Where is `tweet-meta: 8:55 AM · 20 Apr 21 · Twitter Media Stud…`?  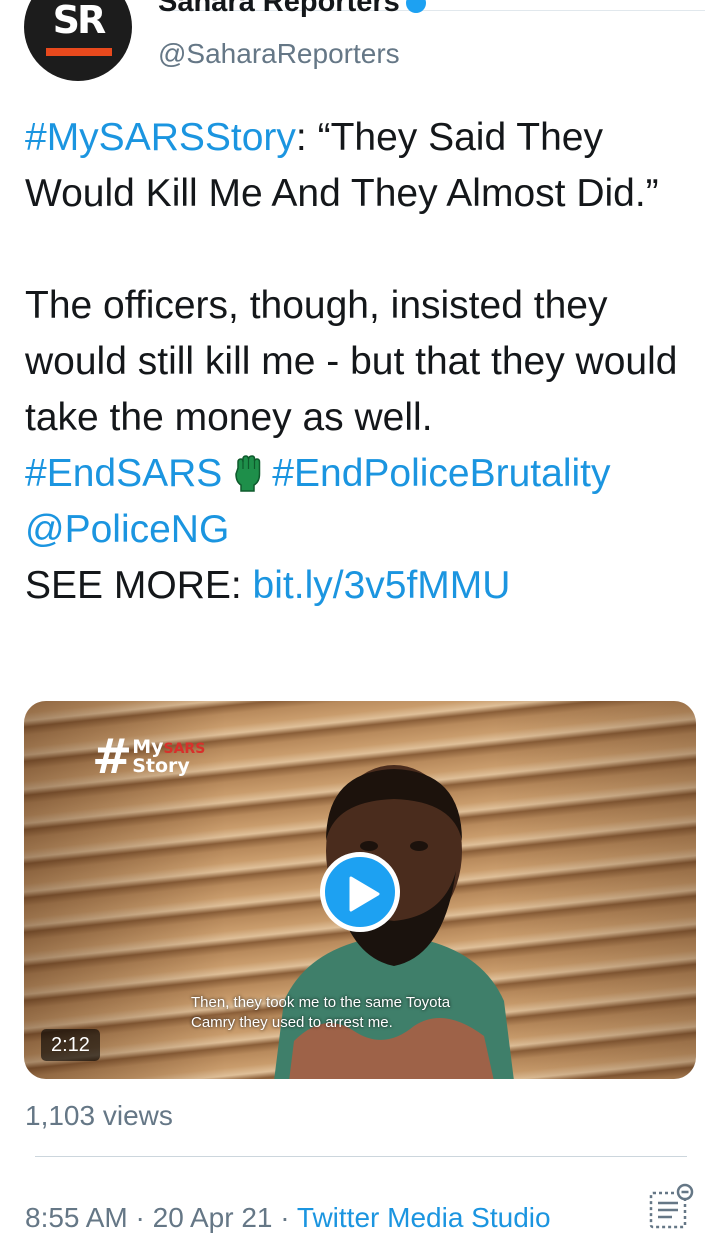 tweet-meta: 8:55 AM · 20 Apr 21 · Twitter Media Stud… is located at coordinates (288, 1218).